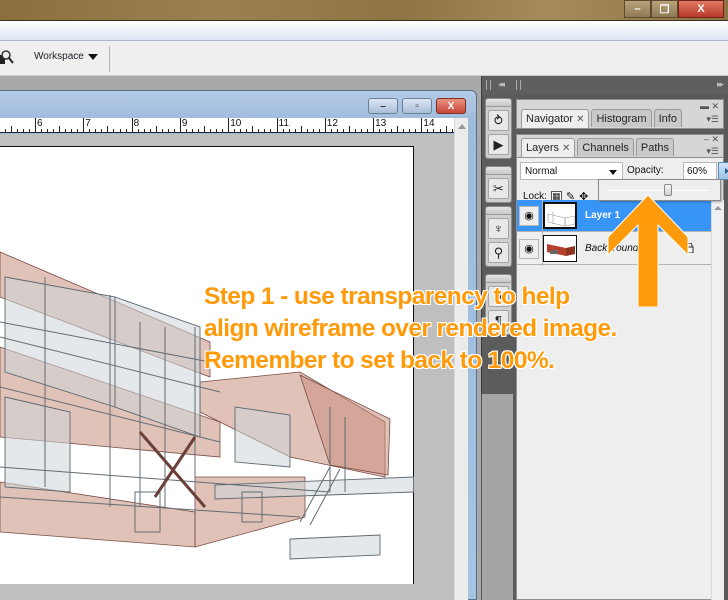  Describe the element at coordinates (7, 57) in the screenshot. I see `zoom-tool-icon` at that location.